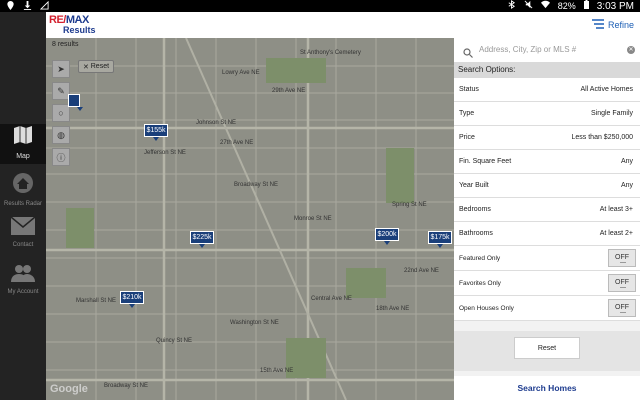  Describe the element at coordinates (23, 137) in the screenshot. I see `map-icon` at that location.